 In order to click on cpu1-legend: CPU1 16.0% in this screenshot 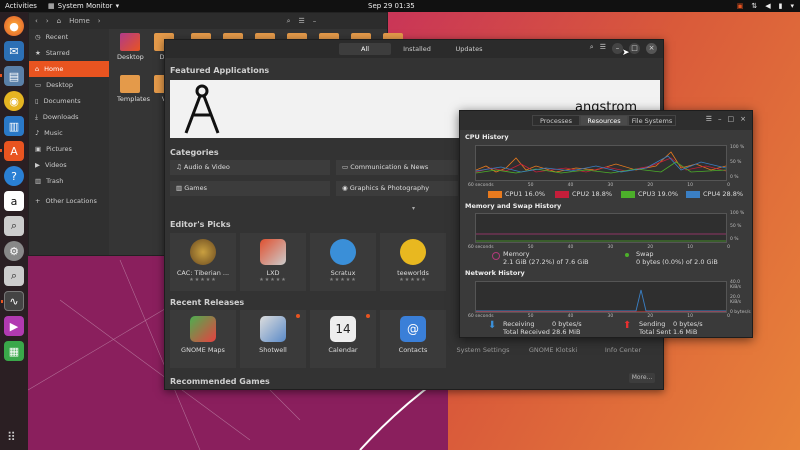, I will do `click(516, 194)`.